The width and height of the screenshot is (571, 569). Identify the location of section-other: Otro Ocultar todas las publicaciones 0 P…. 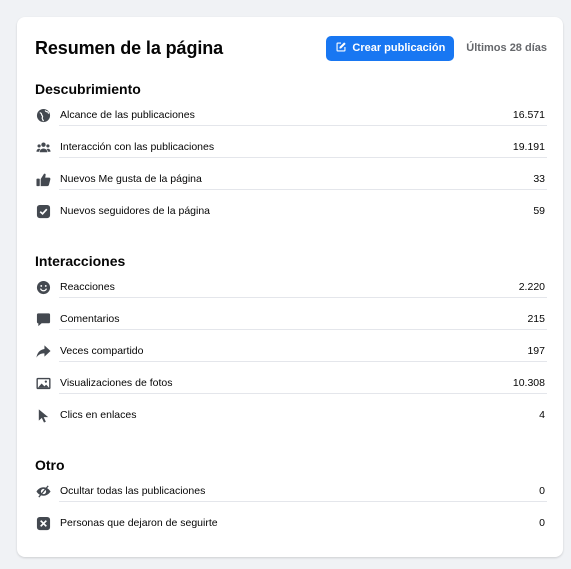
(290, 497).